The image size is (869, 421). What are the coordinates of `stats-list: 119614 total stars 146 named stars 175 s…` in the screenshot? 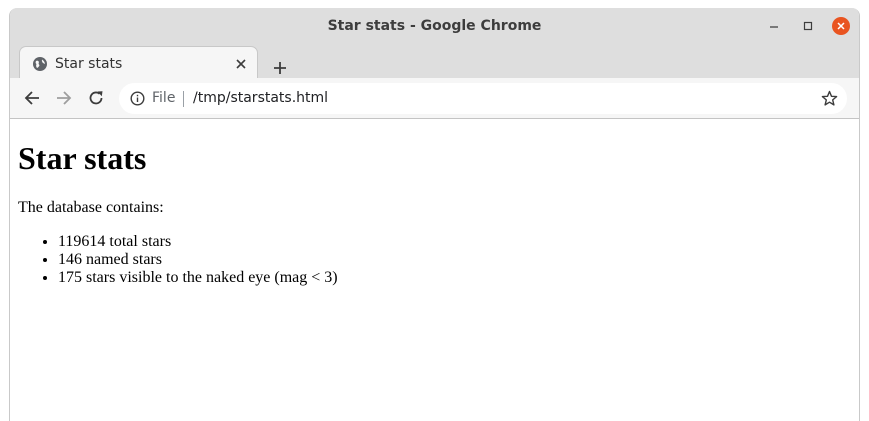 It's located at (178, 260).